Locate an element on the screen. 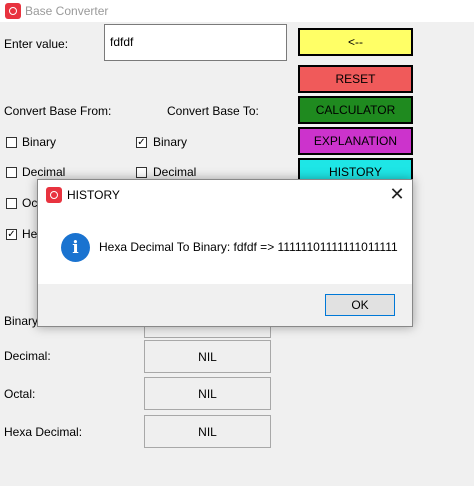  to-binary-checkbox: ✓ is located at coordinates (141, 142).